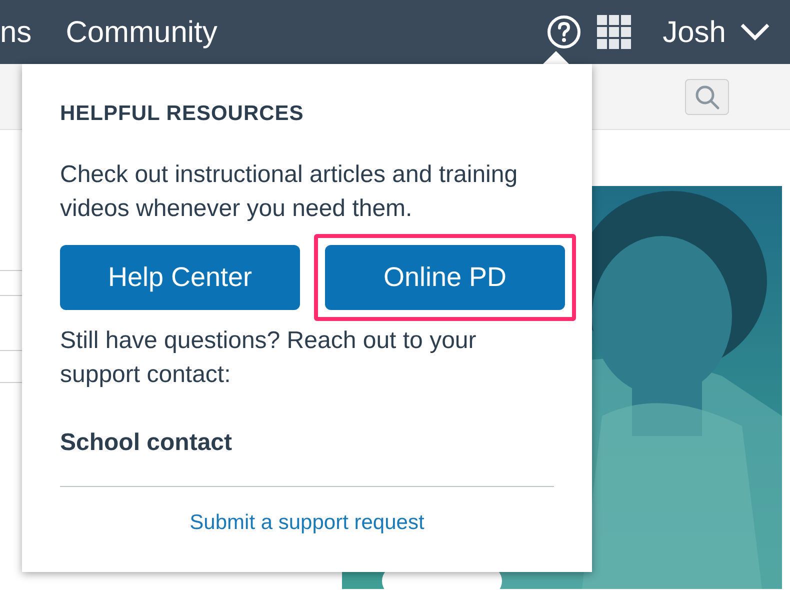 This screenshot has width=790, height=590. I want to click on question-text: Still have questions? Reach out to your support contact:, so click(269, 358).